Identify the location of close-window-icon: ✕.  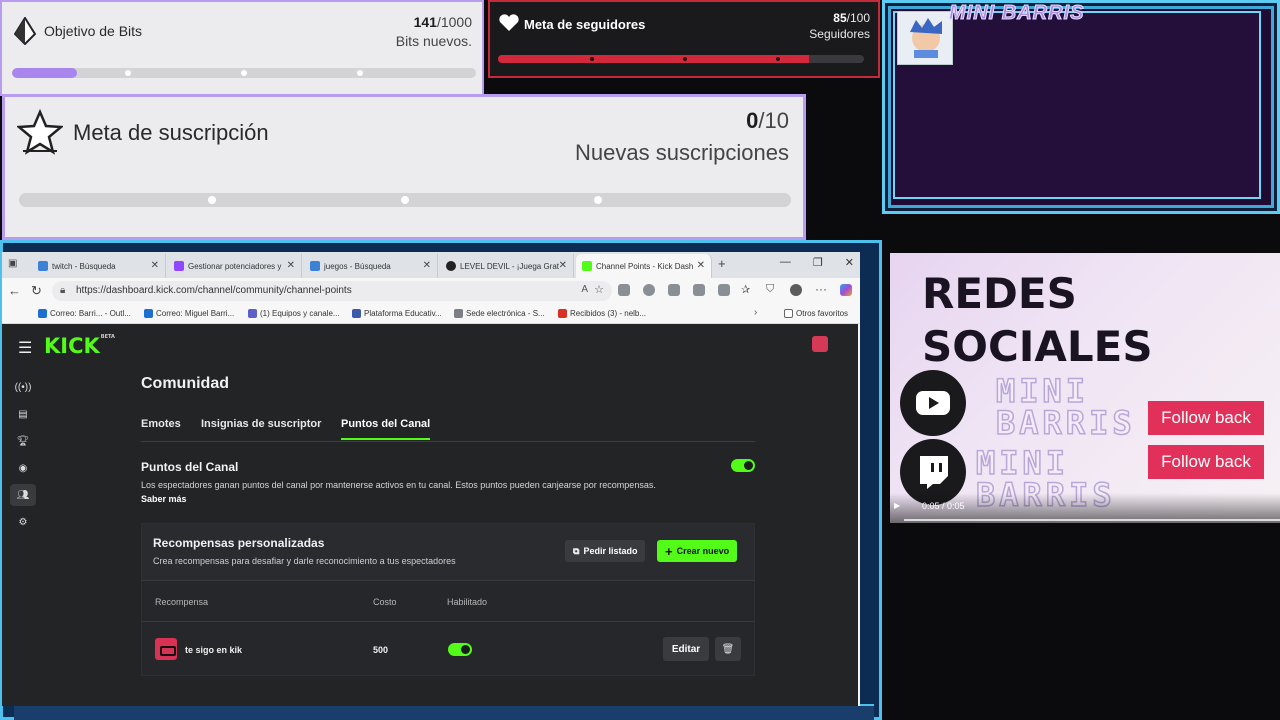
(849, 262).